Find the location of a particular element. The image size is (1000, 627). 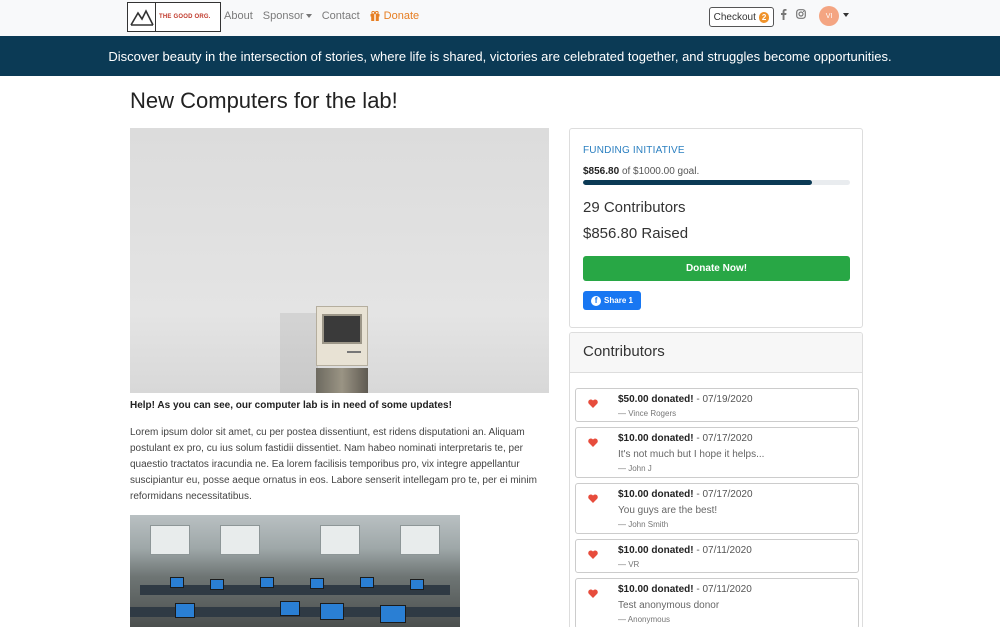

nav-links: About Sponsor Contact Donate is located at coordinates (326, 16).